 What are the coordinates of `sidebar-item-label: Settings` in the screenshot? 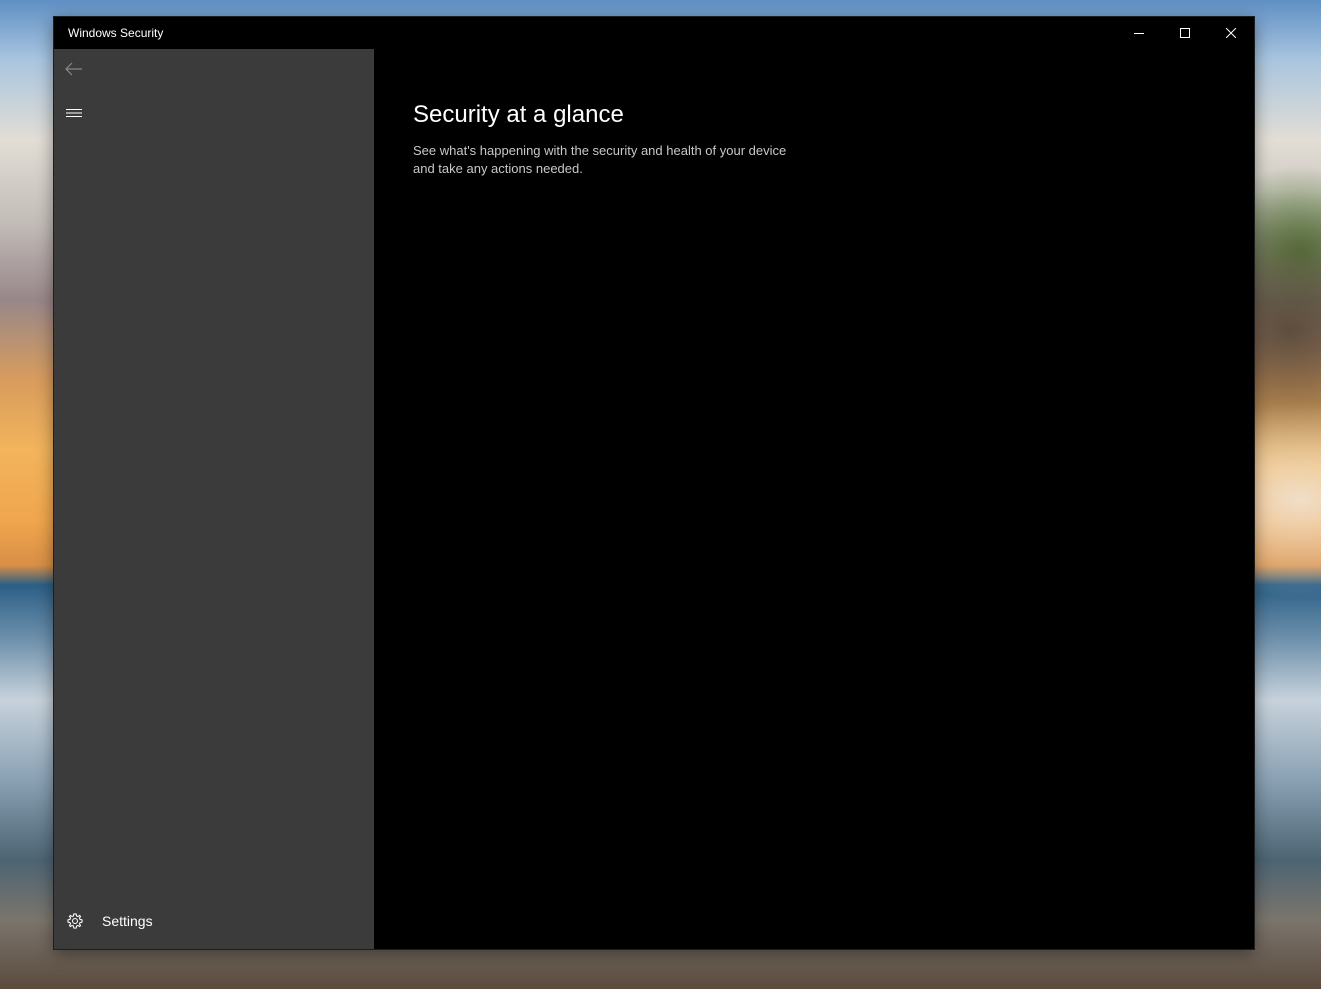 It's located at (127, 921).